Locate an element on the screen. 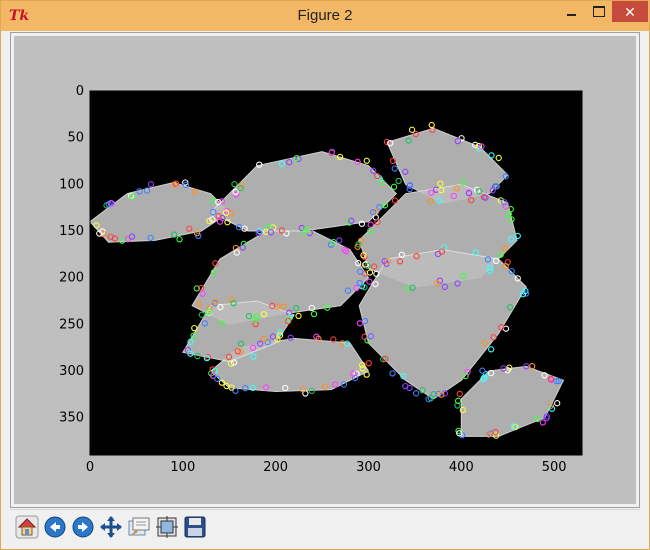  window-title: Figure 2 is located at coordinates (325, 15).